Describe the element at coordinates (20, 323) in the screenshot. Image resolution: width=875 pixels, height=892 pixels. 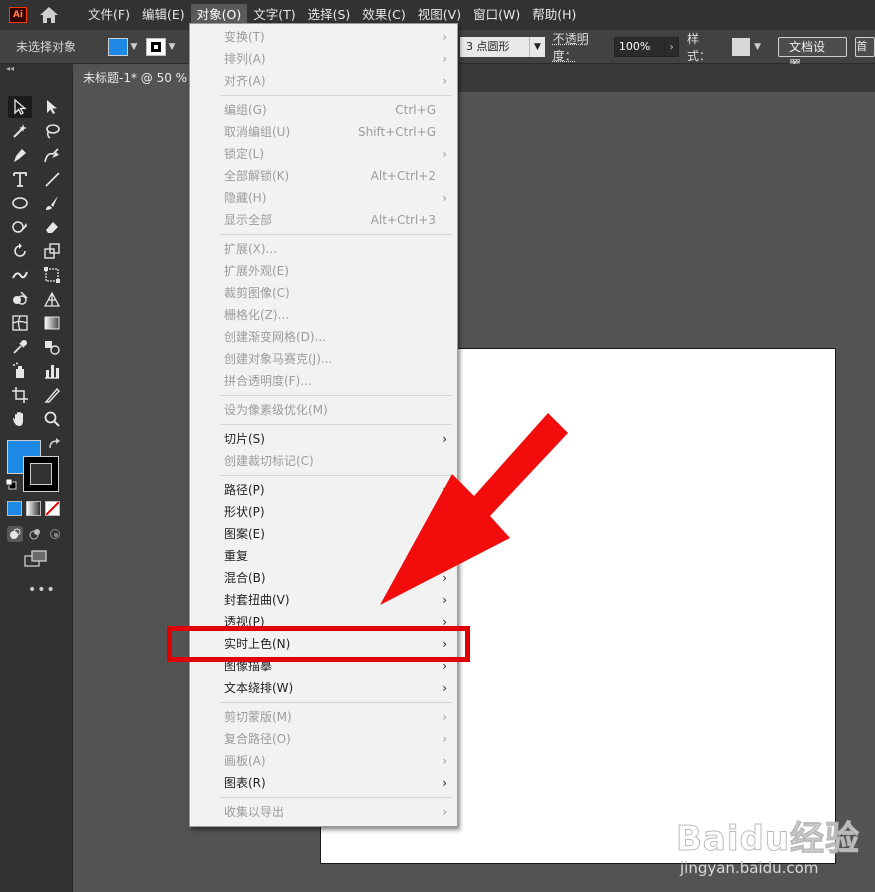
I see `mesh-tool-icon` at that location.